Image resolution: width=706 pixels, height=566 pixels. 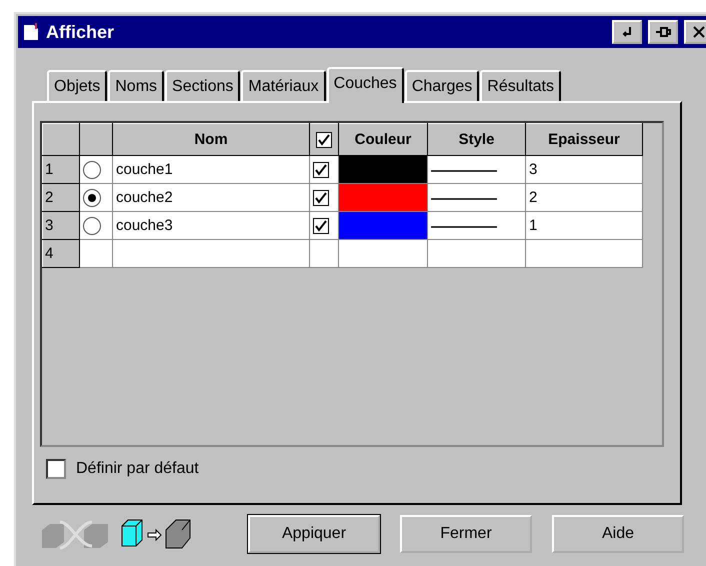 I want to click on column-header: Style, so click(x=477, y=140).